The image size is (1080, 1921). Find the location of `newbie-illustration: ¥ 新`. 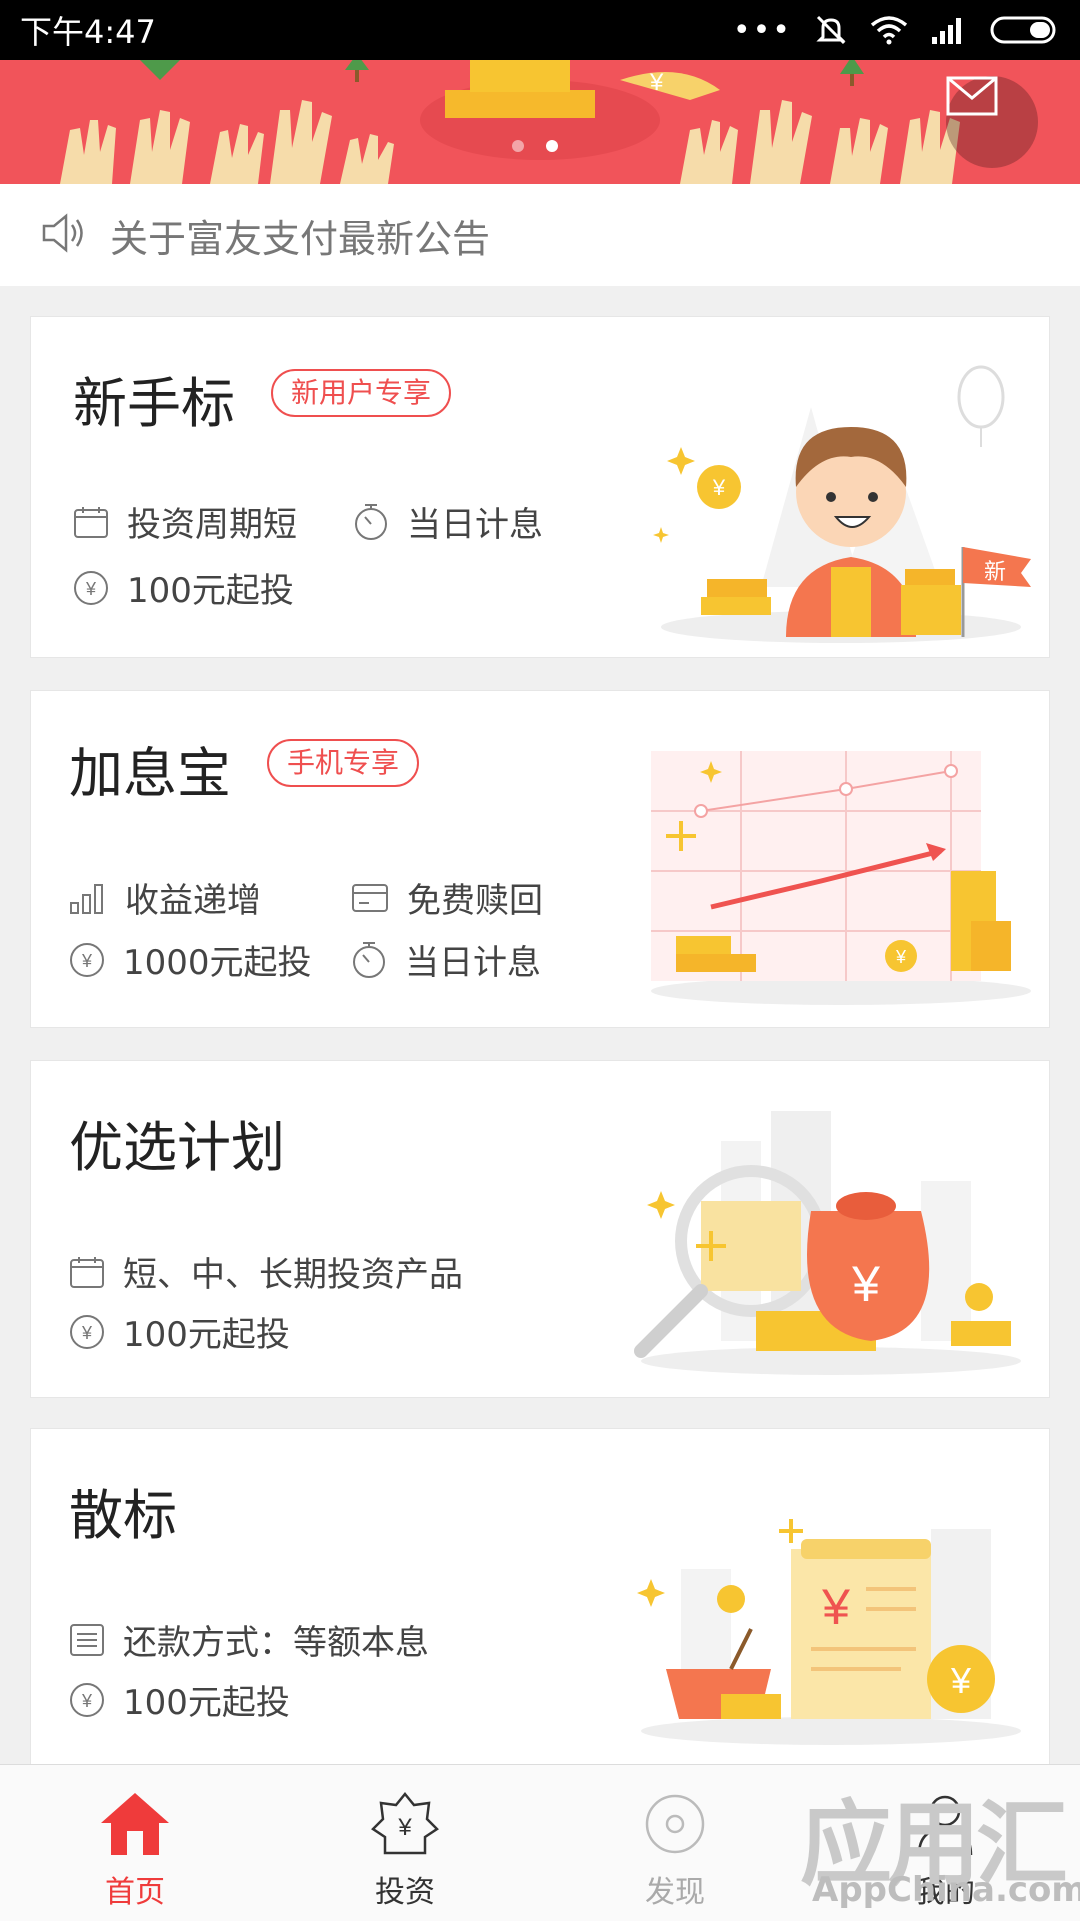

newbie-illustration: ¥ 新 is located at coordinates (842, 504).